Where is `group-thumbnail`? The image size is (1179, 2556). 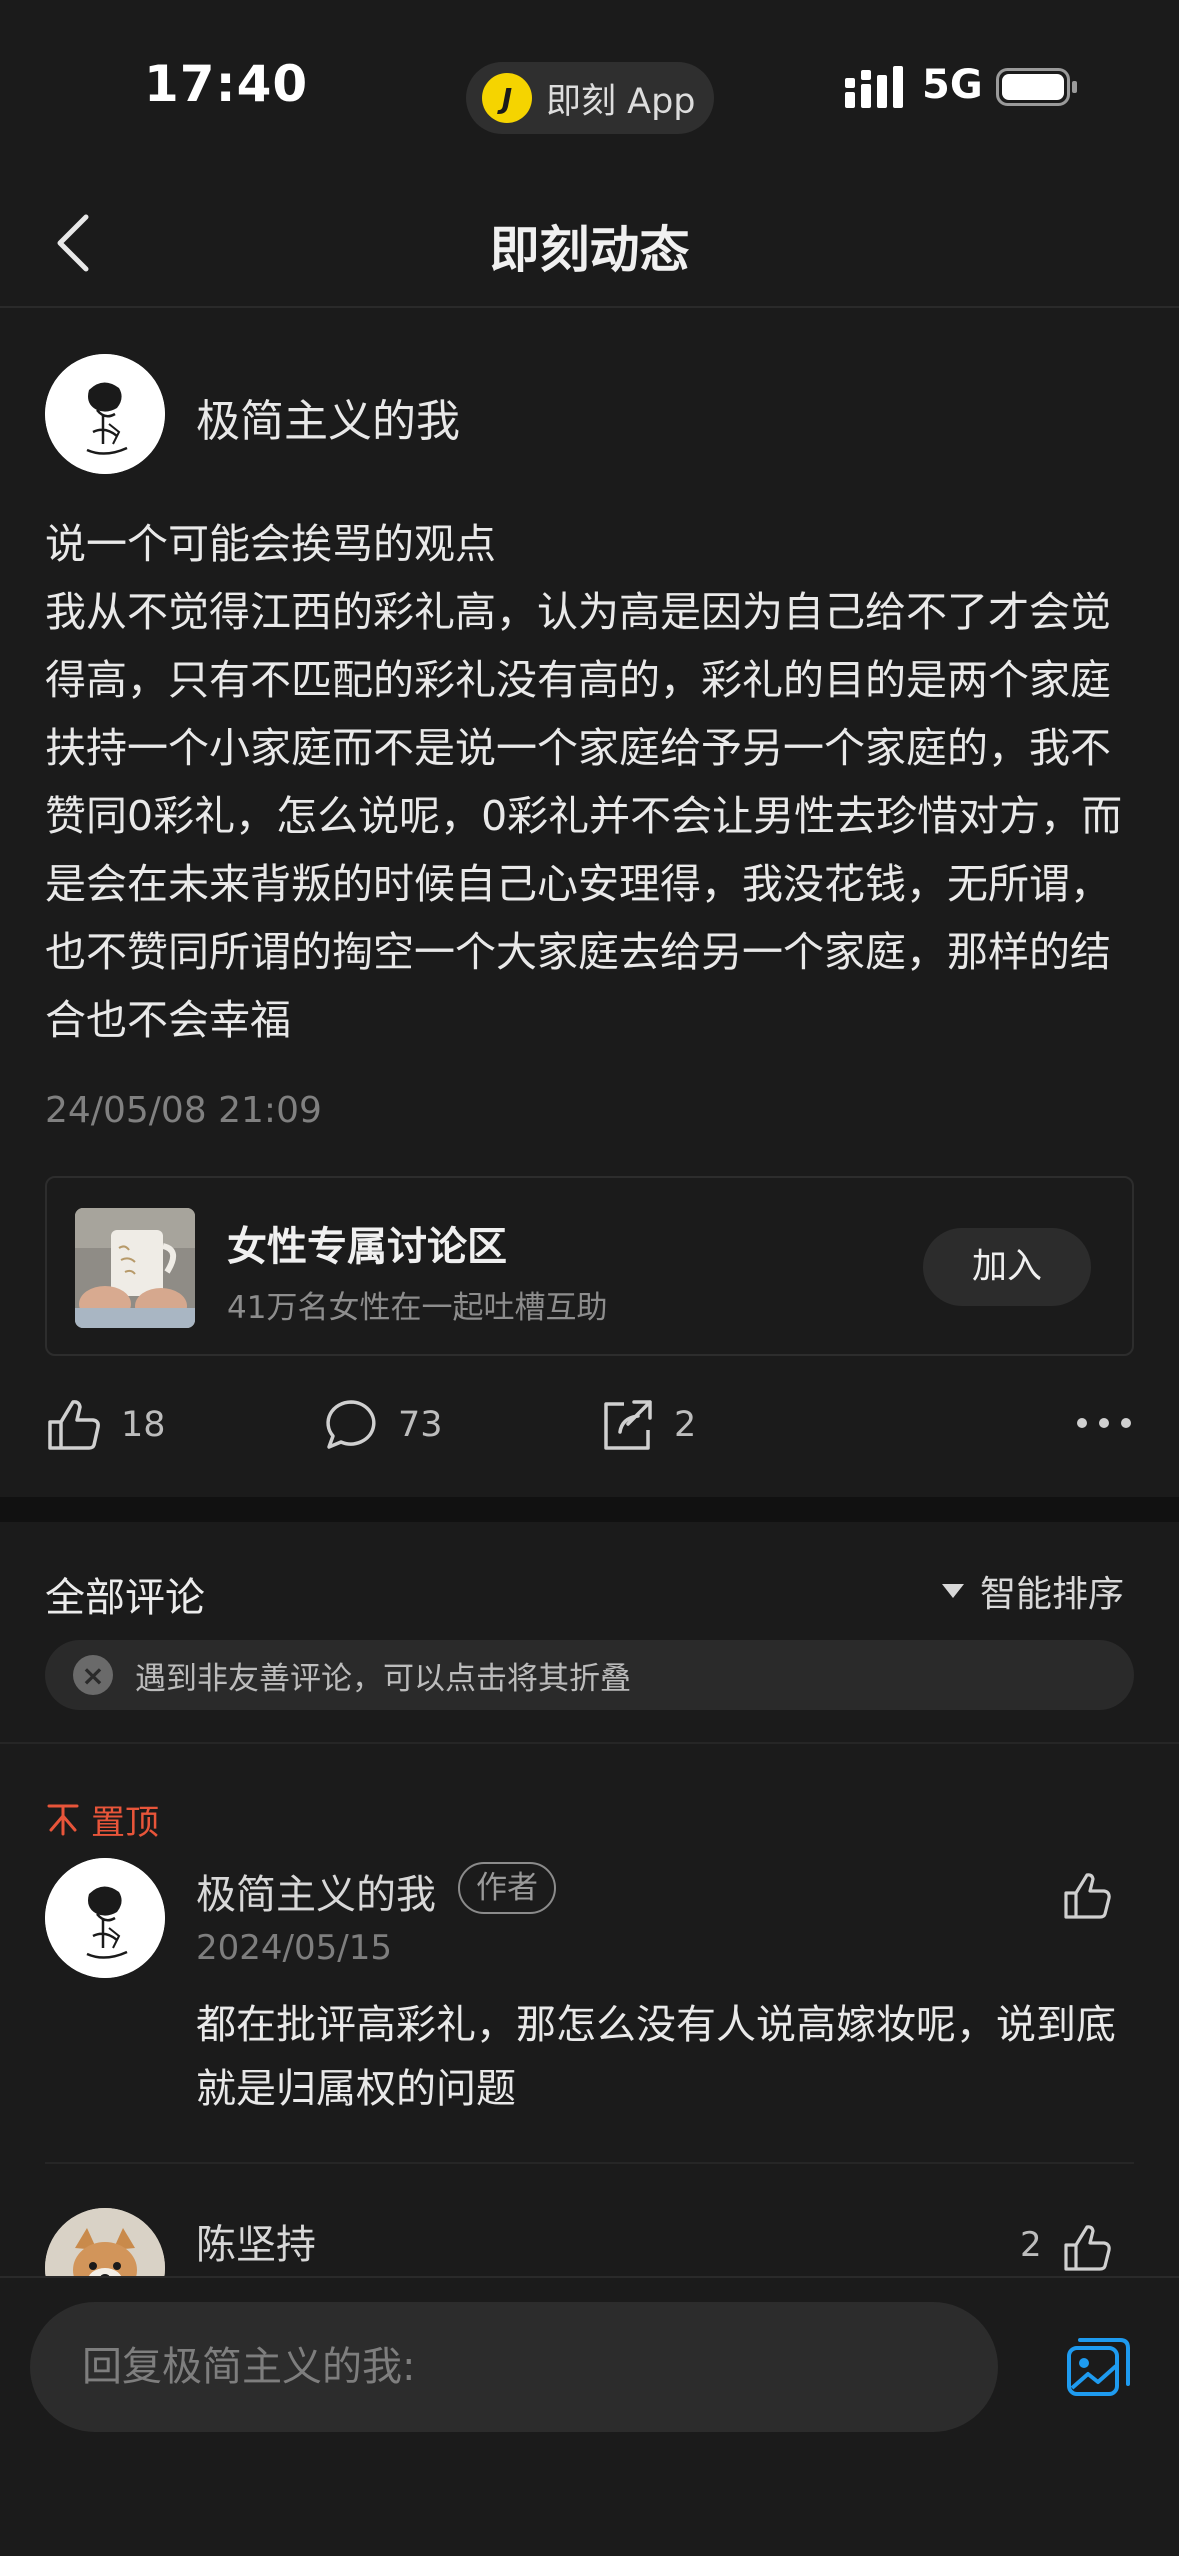
group-thumbnail is located at coordinates (135, 1268).